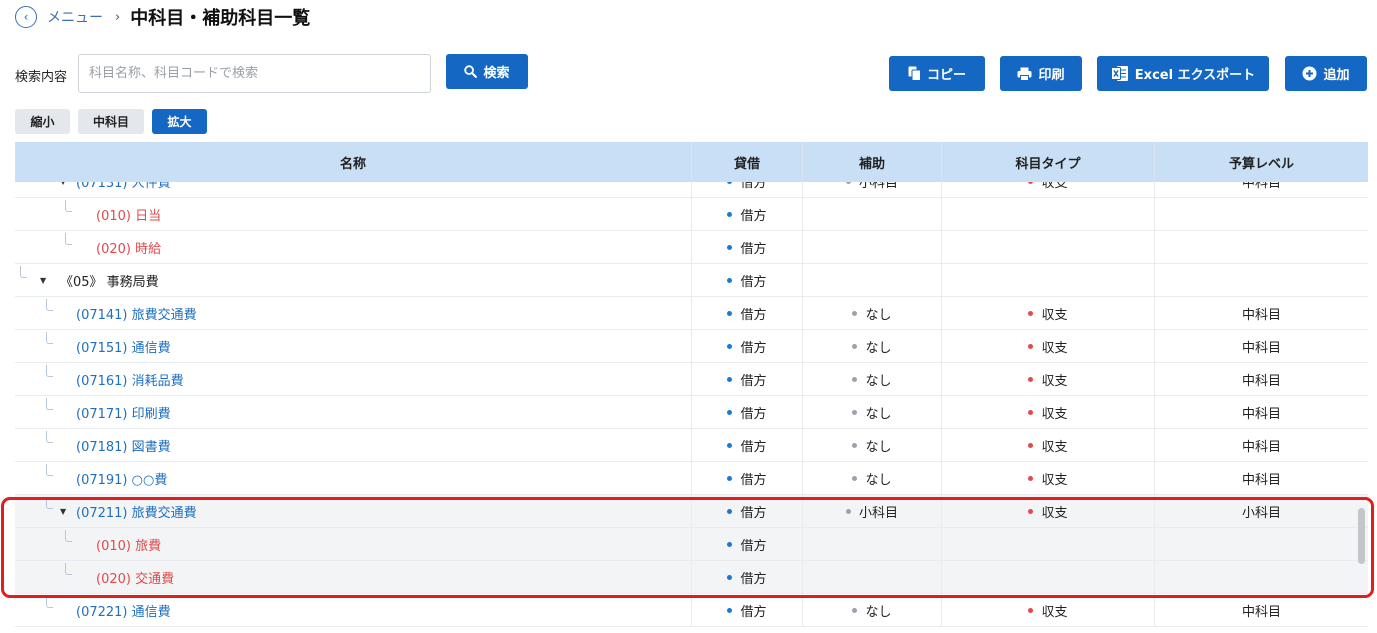  What do you see at coordinates (1261, 280) in the screenshot?
I see `budget-cell` at bounding box center [1261, 280].